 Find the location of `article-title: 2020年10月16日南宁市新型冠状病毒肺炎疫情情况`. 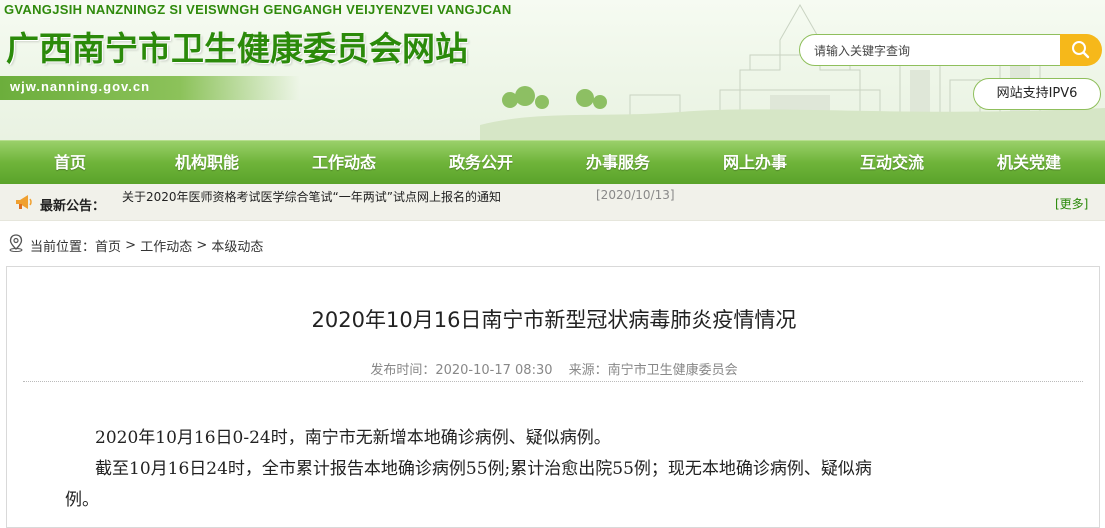

article-title: 2020年10月16日南宁市新型冠状病毒肺炎疫情情况 is located at coordinates (554, 320).